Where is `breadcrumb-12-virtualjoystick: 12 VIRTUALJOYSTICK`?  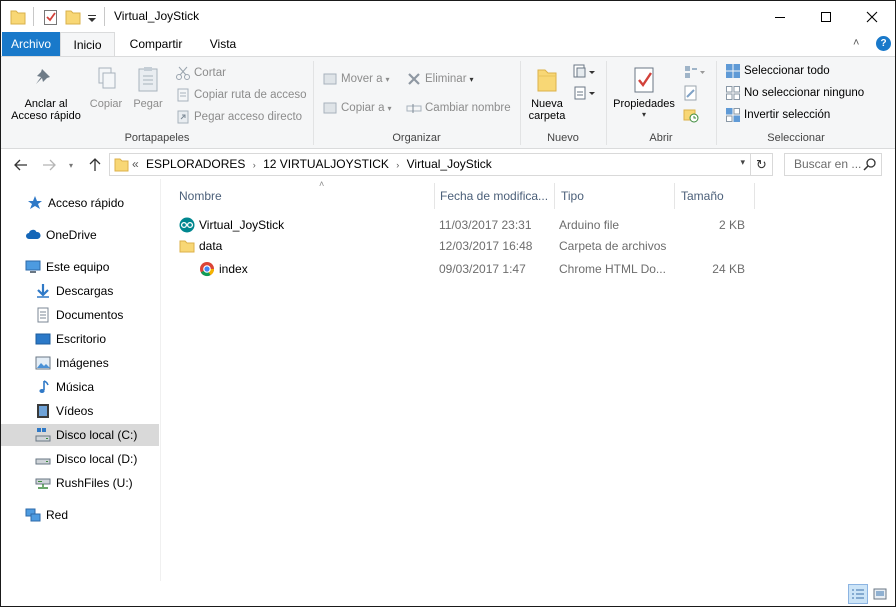
breadcrumb-12-virtualjoystick: 12 VIRTUALJOYSTICK is located at coordinates (326, 164).